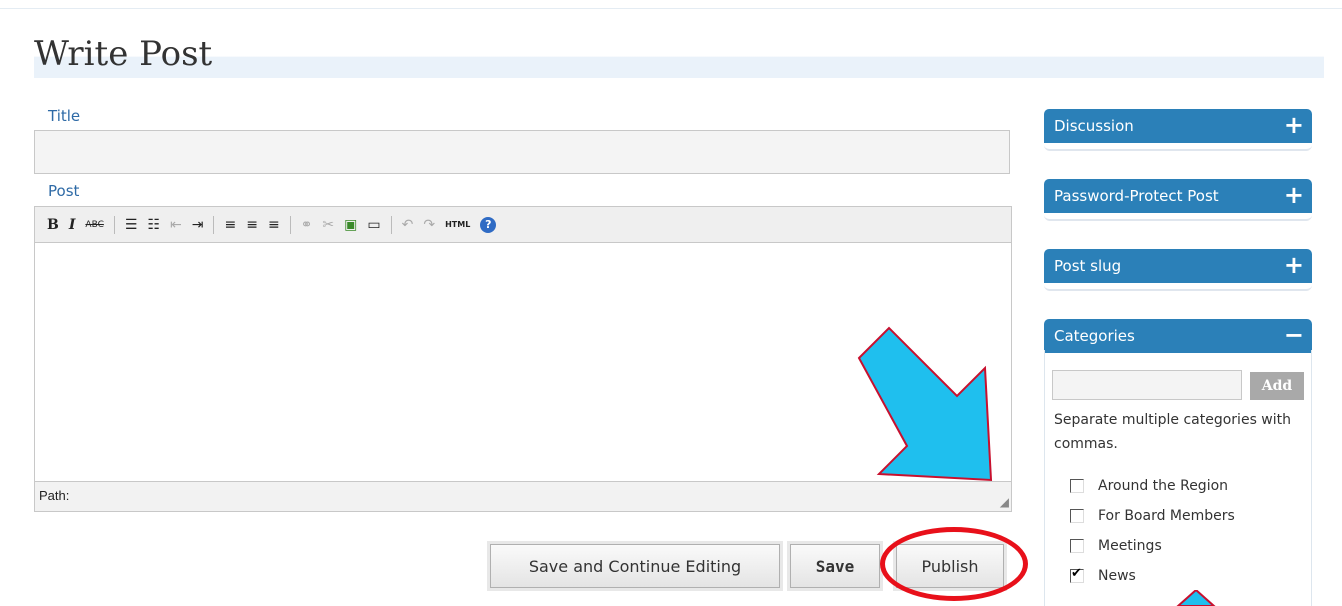 The height and width of the screenshot is (606, 1342). Describe the element at coordinates (954, 564) in the screenshot. I see `publish-highlight-circle` at that location.